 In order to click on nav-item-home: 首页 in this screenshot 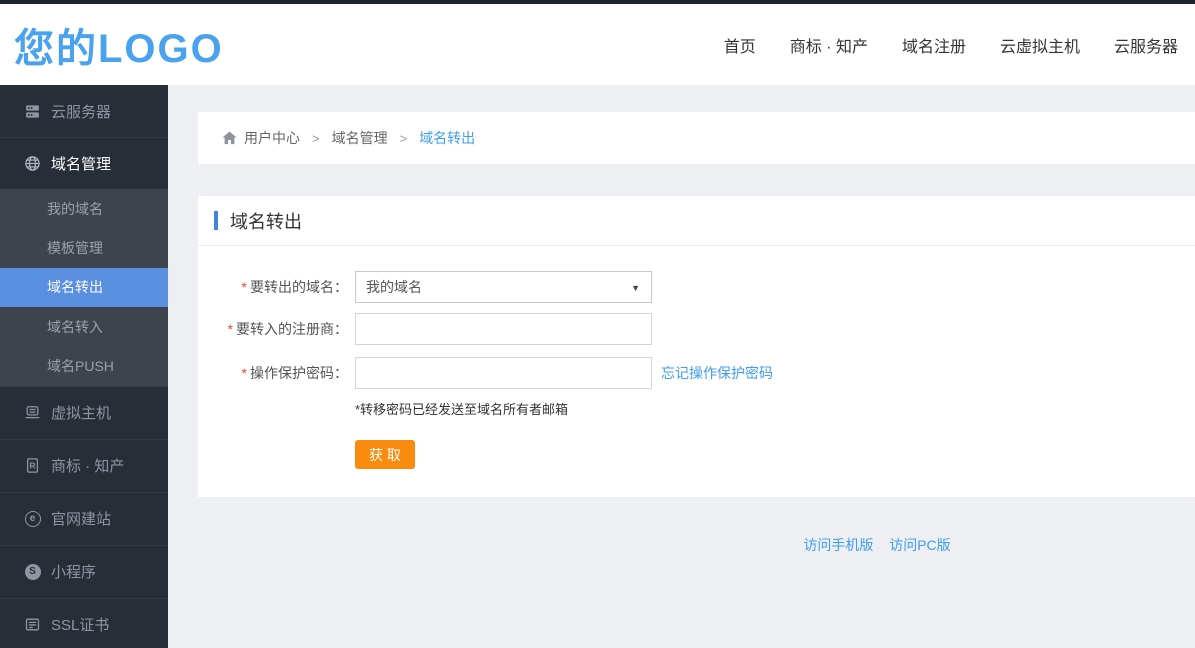, I will do `click(740, 45)`.